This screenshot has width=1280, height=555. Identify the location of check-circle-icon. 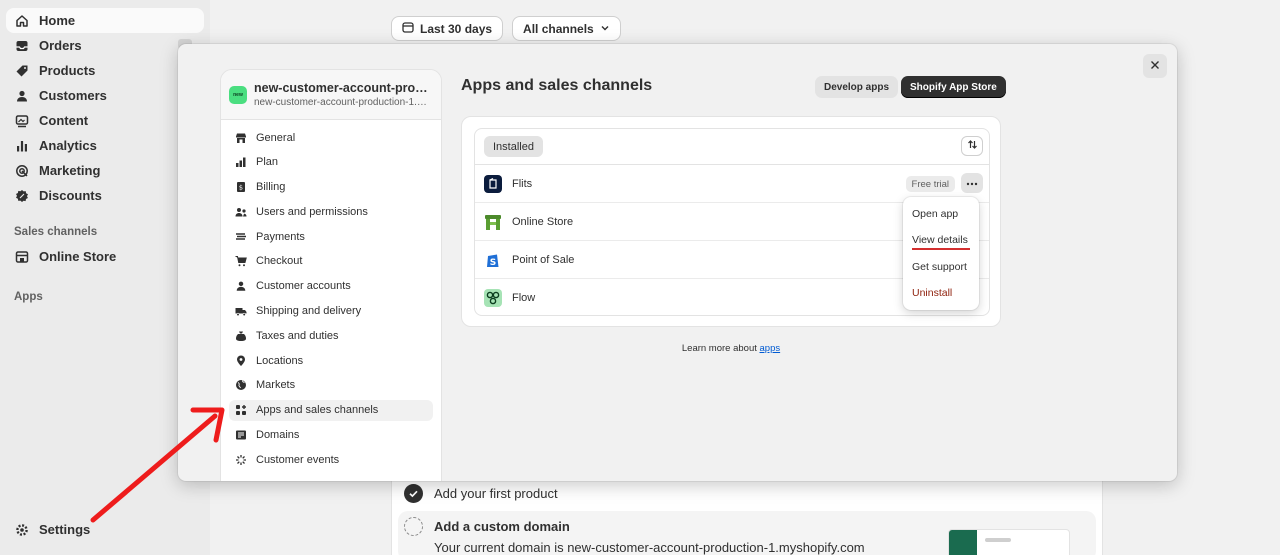
(413, 493).